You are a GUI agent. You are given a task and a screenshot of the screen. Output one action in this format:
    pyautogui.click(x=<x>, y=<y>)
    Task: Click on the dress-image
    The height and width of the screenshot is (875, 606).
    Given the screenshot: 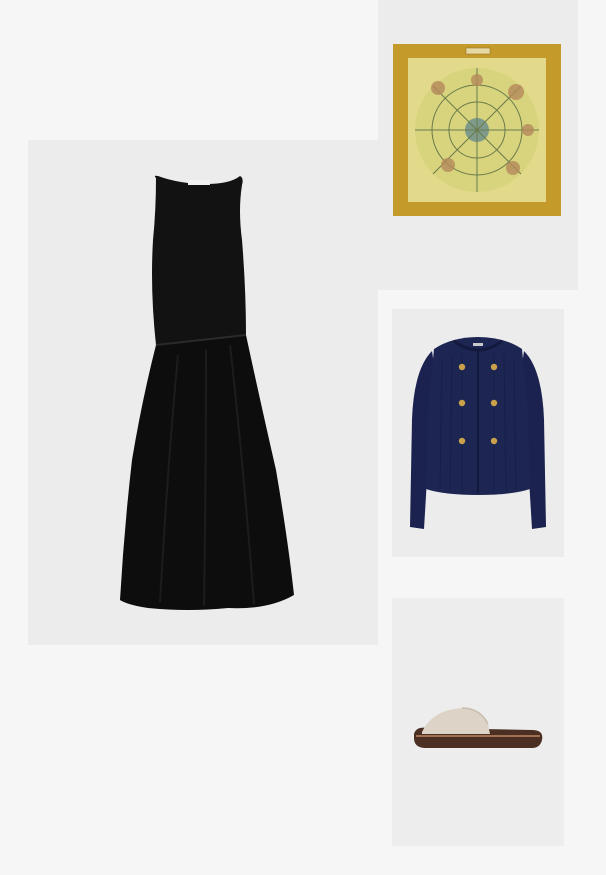 What is the action you would take?
    pyautogui.click(x=207, y=392)
    